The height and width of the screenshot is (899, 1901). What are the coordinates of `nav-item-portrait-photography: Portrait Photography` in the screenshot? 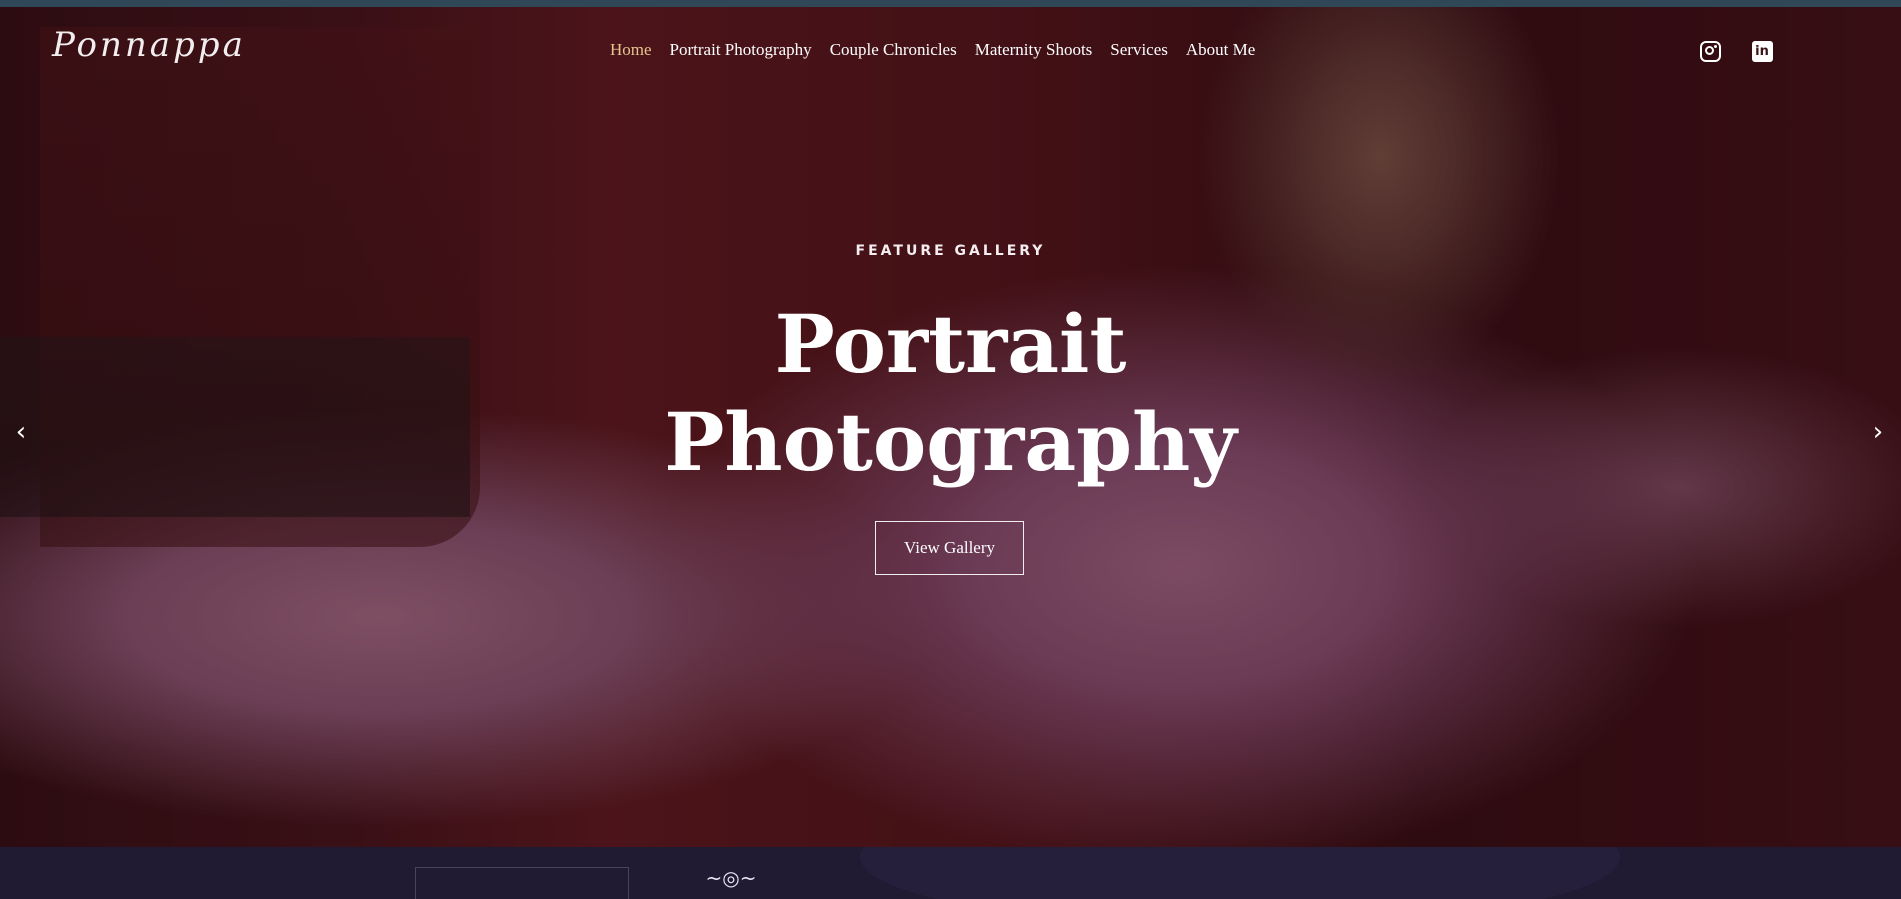 It's located at (741, 50).